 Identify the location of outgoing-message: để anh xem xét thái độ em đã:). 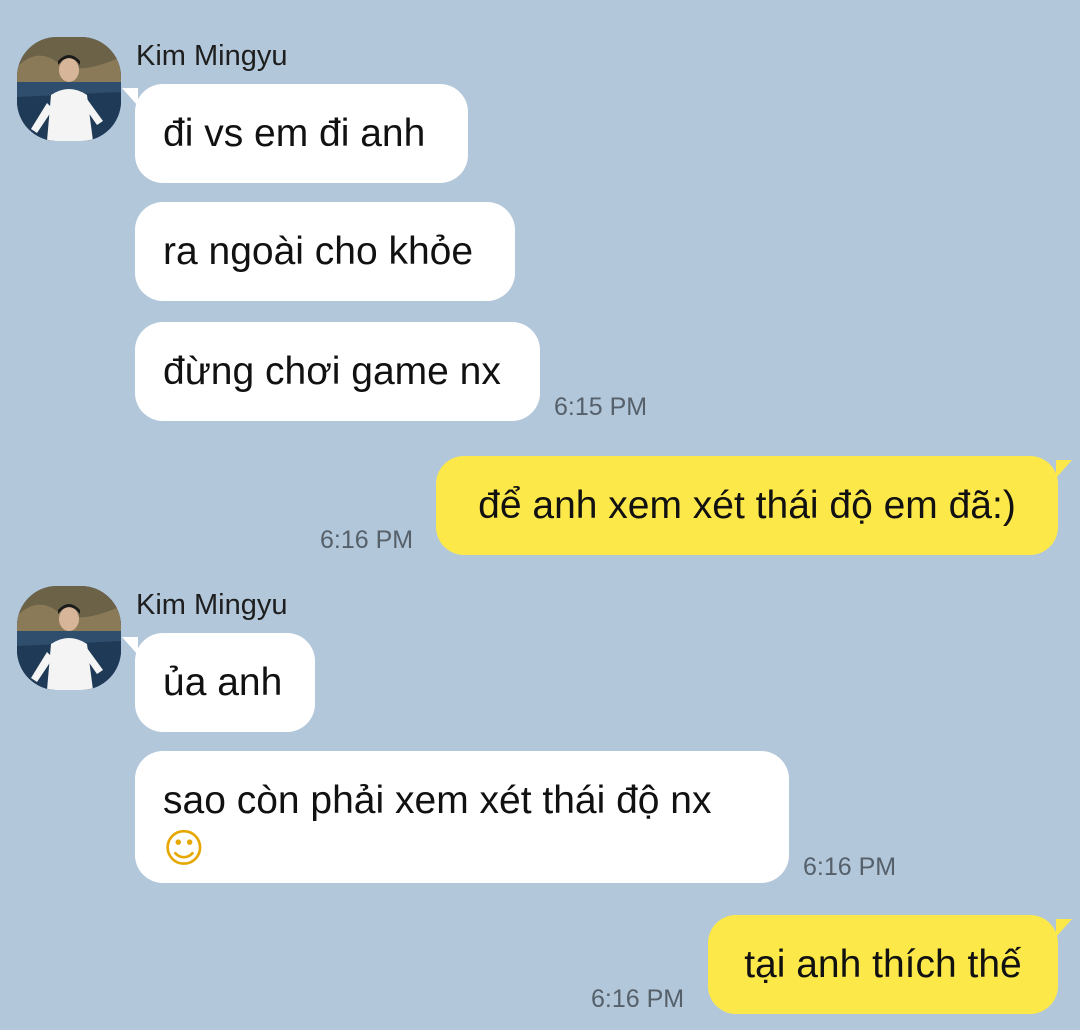
(747, 505).